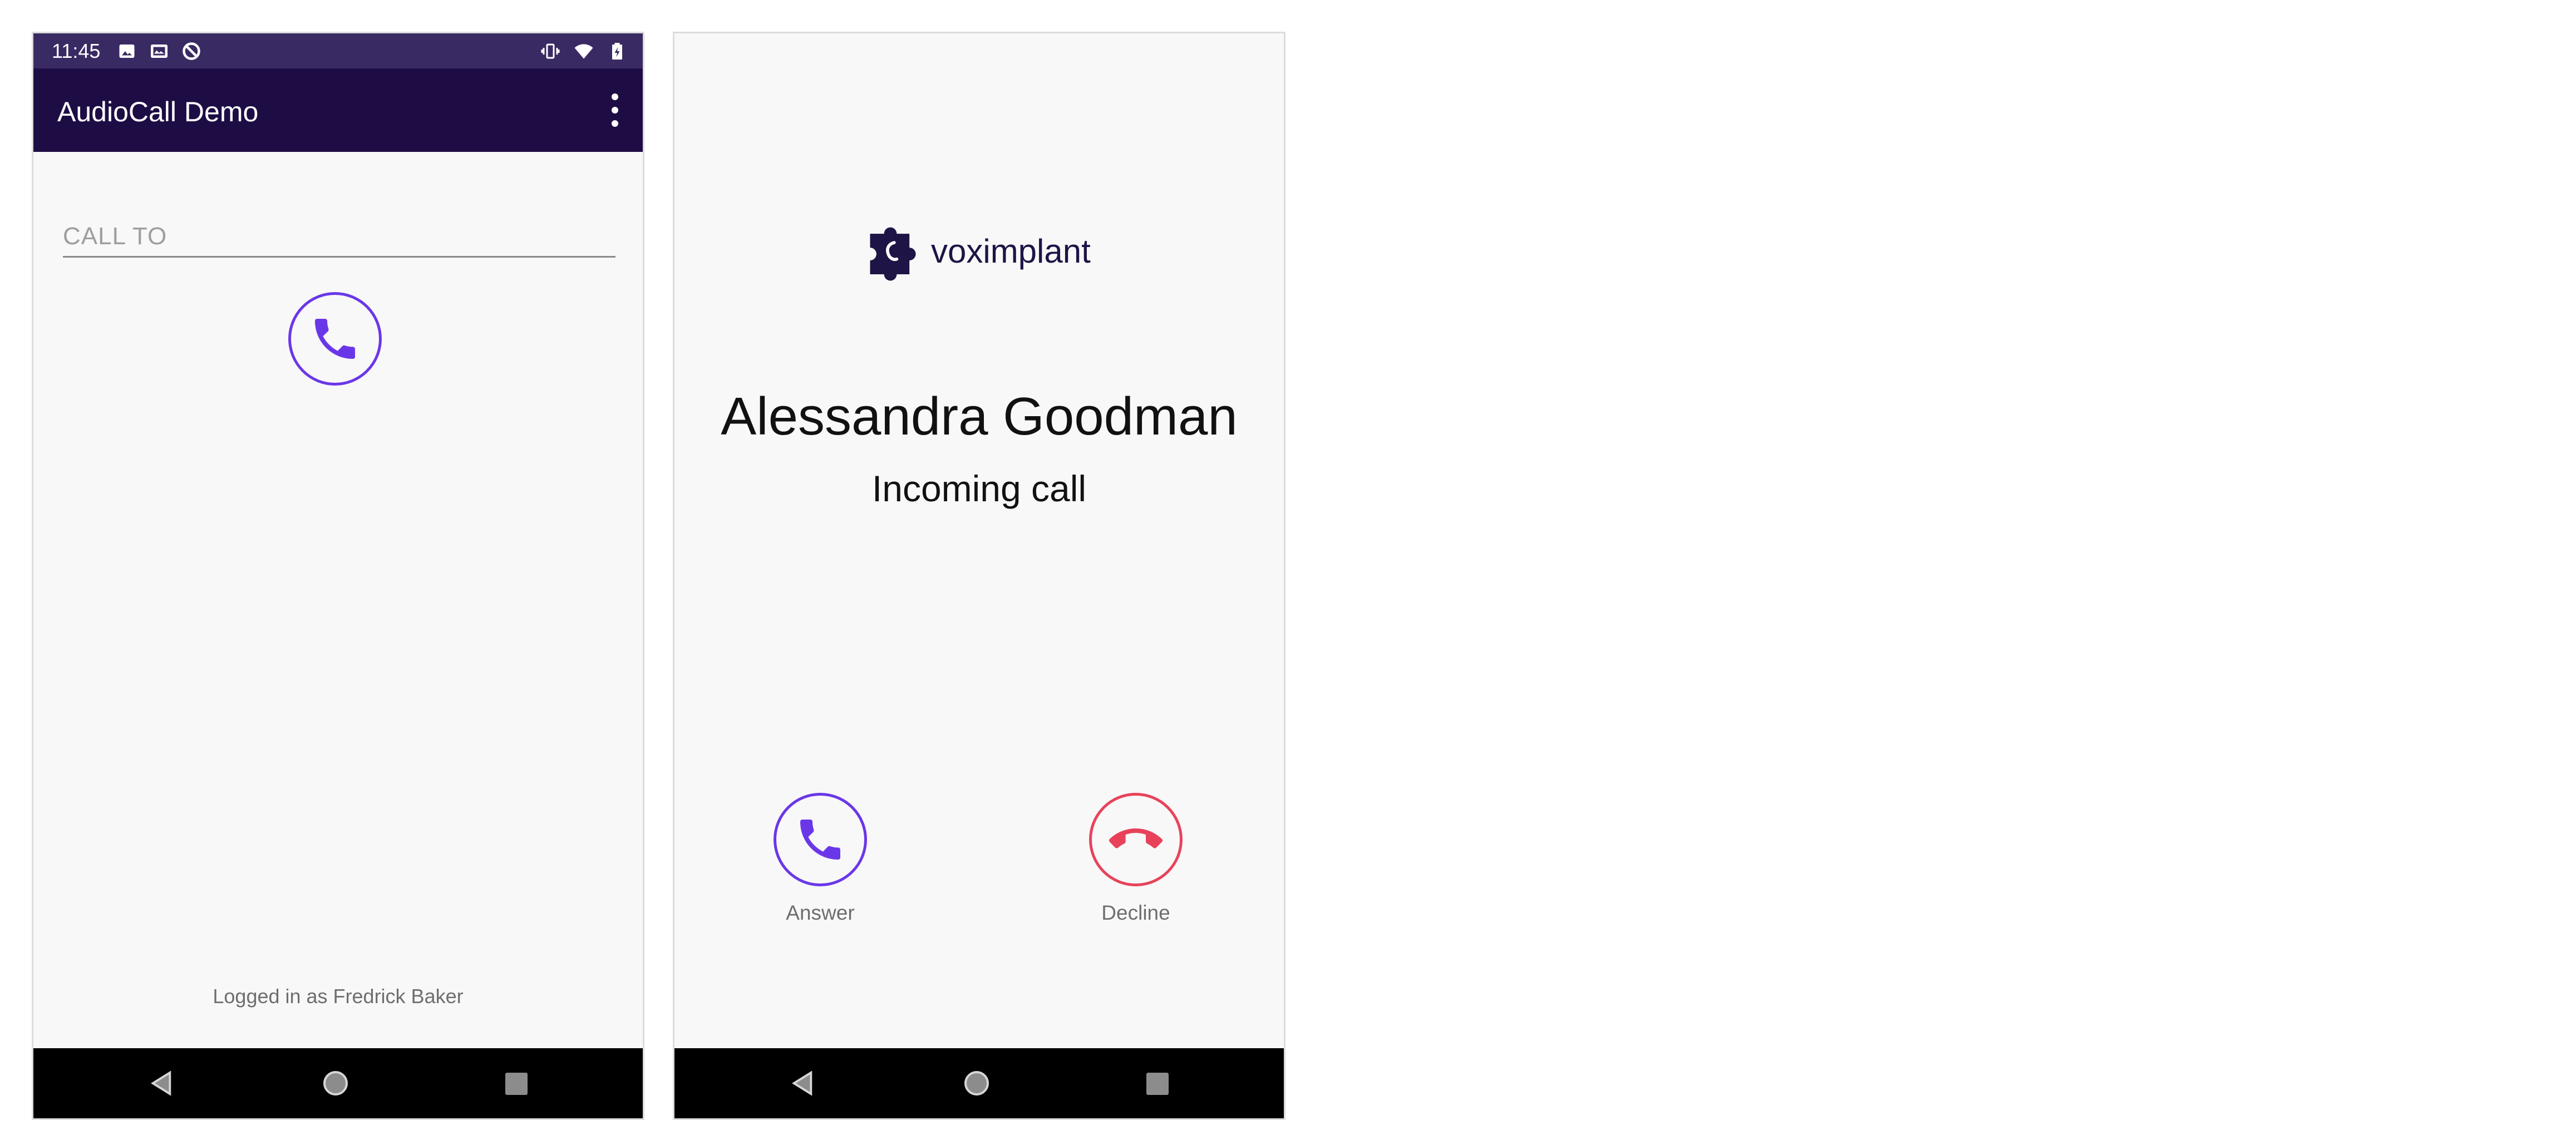 This screenshot has height=1135, width=2576. I want to click on gallery-icon, so click(160, 52).